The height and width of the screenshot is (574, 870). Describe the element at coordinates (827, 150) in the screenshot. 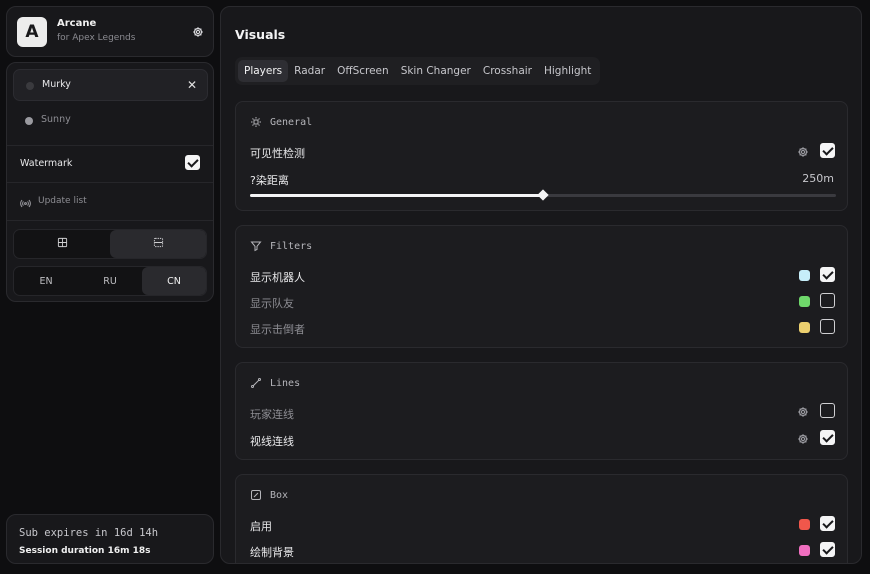

I see `visibility-check-checkbox` at that location.